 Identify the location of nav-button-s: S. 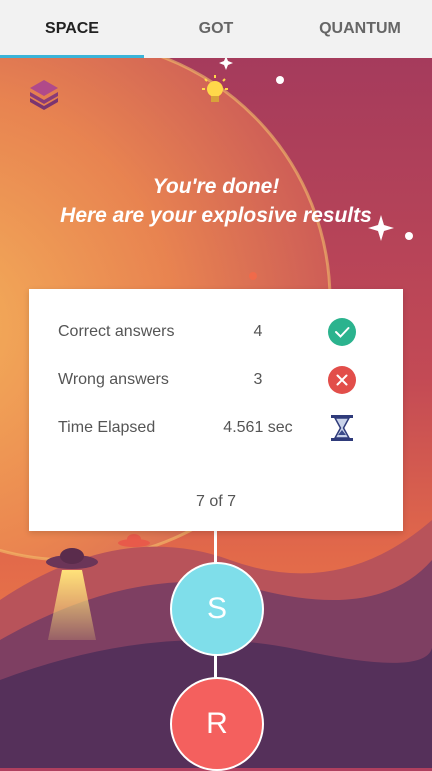
(217, 609).